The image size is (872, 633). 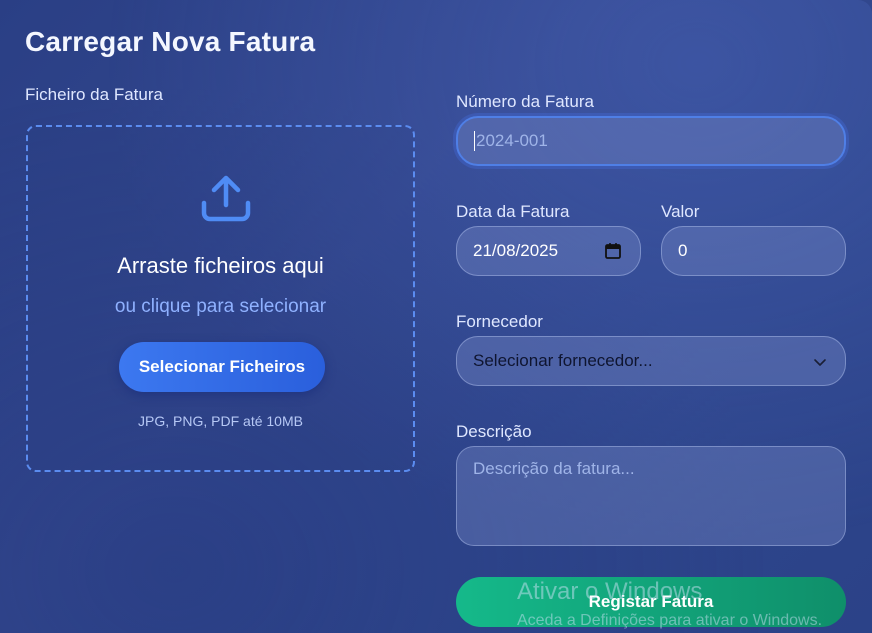 I want to click on invoice-date-input: 21/08/2025, so click(x=548, y=251).